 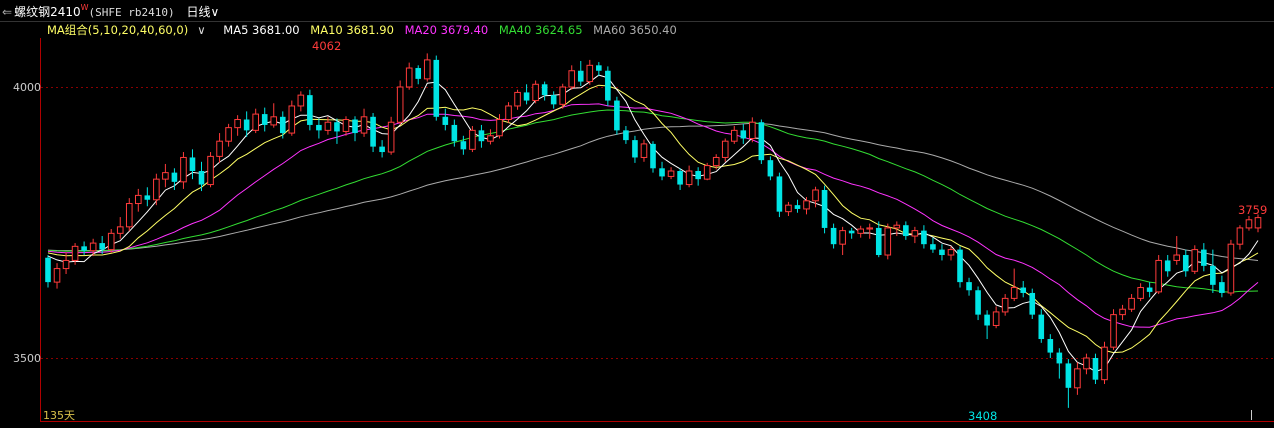 I want to click on ma-group-label: MA组合(5,10,20,40,60,0), so click(x=118, y=30).